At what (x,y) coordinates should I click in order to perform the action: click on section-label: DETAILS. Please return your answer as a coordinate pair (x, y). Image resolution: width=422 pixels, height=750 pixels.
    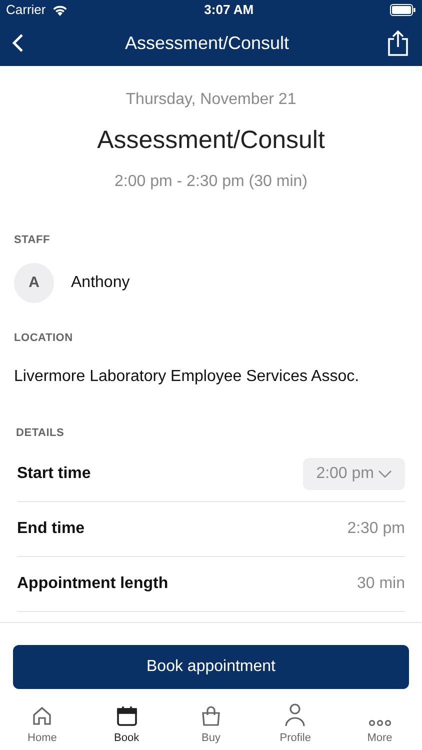
    Looking at the image, I should click on (41, 433).